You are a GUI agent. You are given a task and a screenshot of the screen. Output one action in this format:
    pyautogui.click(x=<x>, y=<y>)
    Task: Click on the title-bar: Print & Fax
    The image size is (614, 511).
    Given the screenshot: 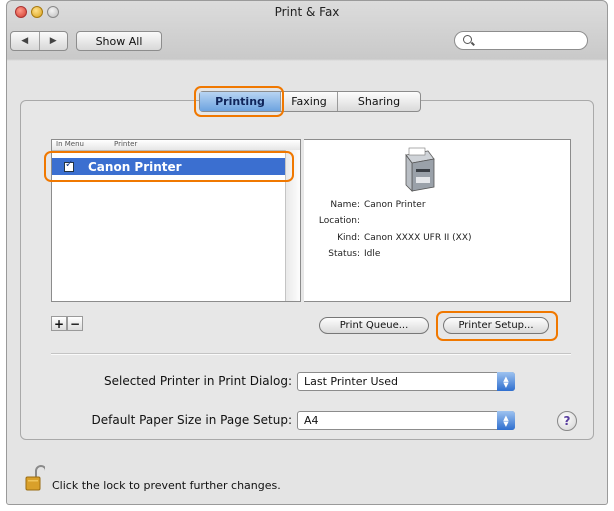 What is the action you would take?
    pyautogui.click(x=307, y=12)
    